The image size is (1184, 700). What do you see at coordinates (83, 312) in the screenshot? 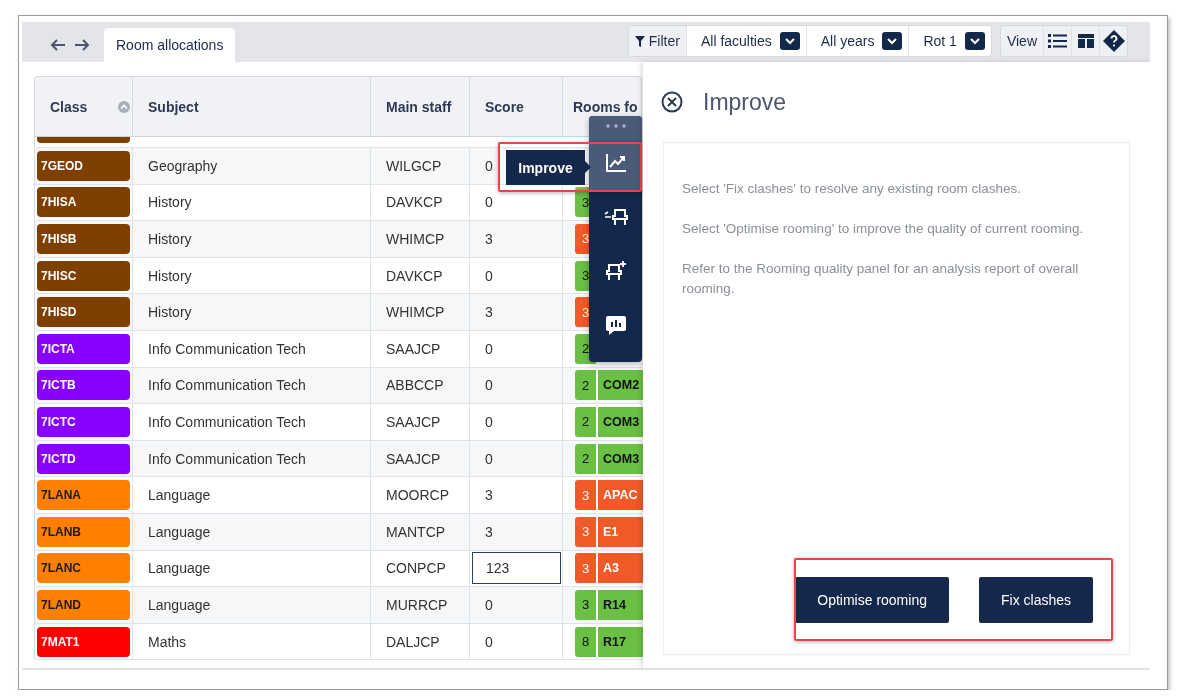
I see `class-tag: 7HISD` at bounding box center [83, 312].